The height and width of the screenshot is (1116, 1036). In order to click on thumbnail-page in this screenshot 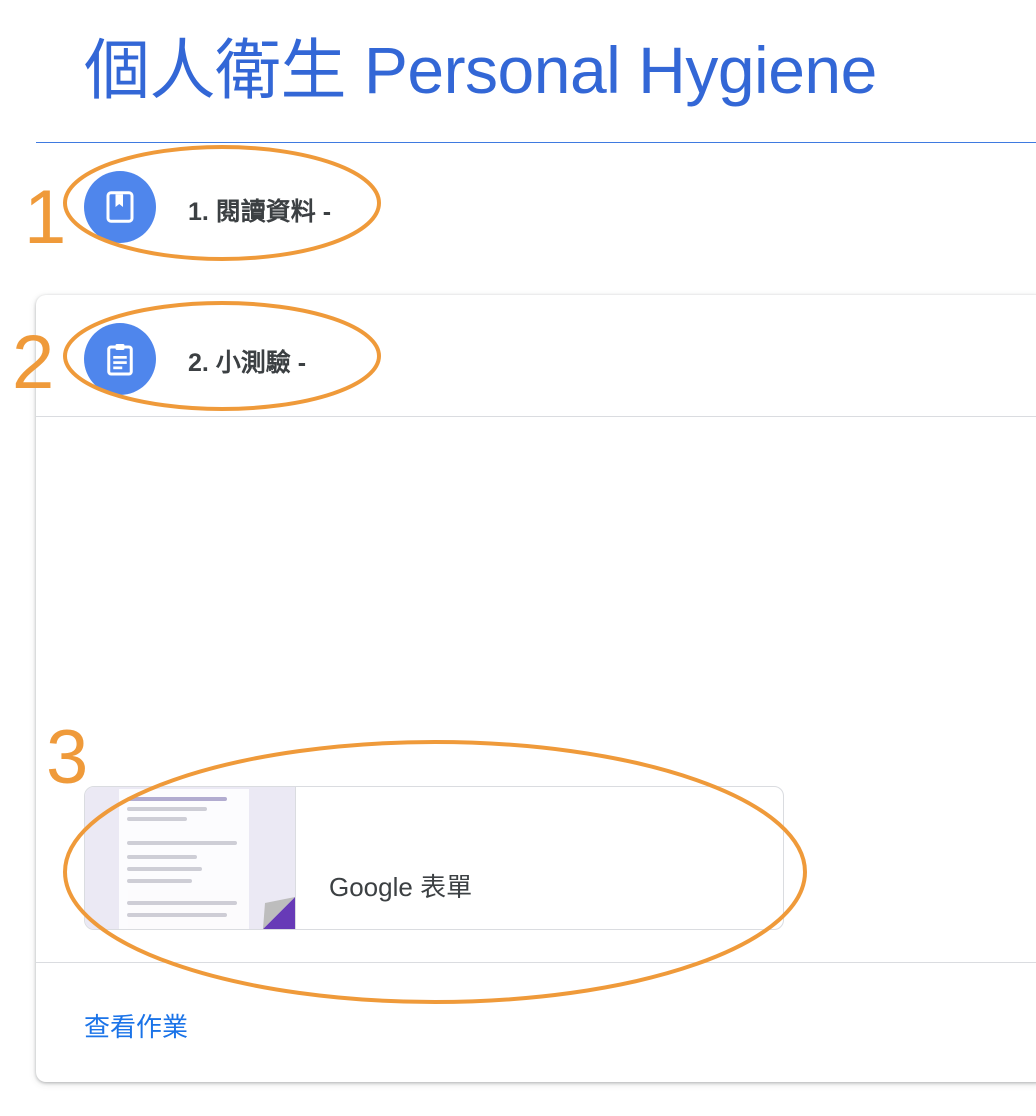, I will do `click(184, 859)`.